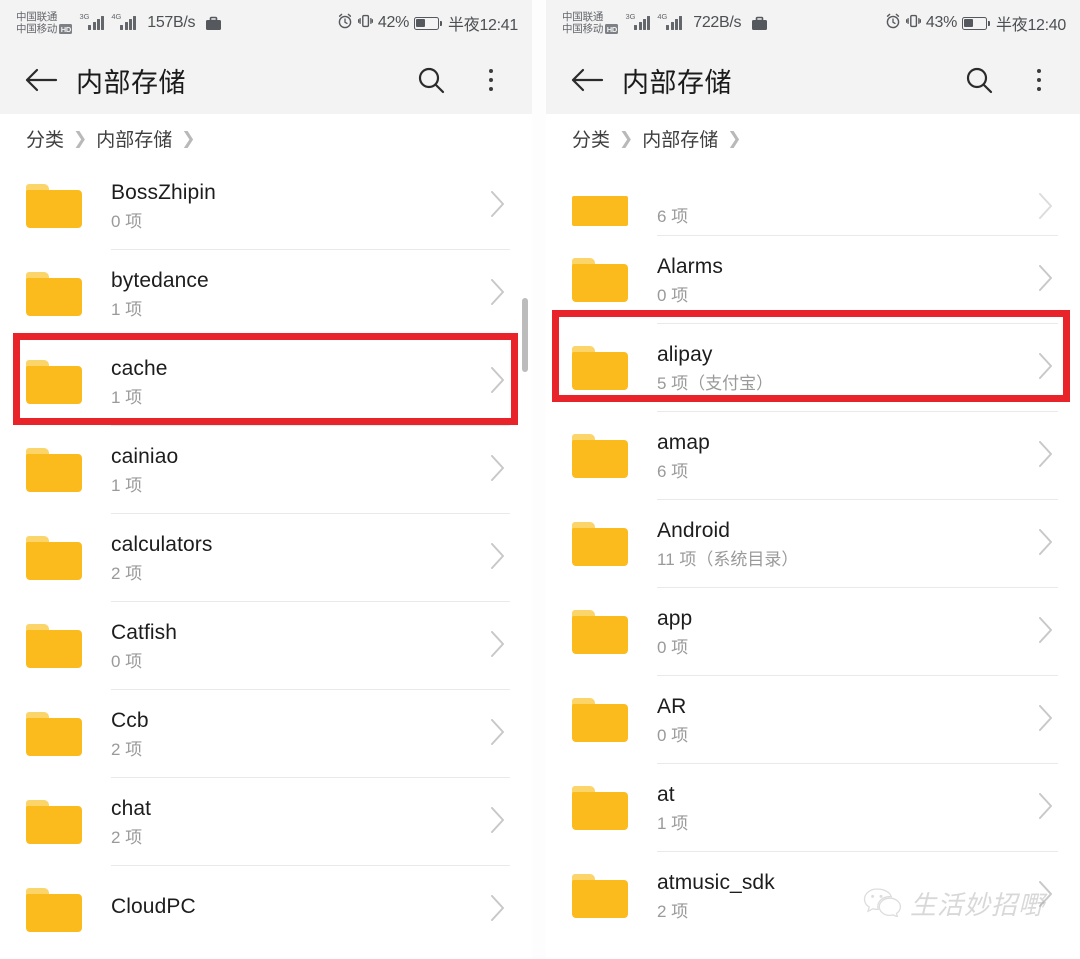 This screenshot has width=1080, height=959. I want to click on network-type-label-1: 3G, so click(84, 16).